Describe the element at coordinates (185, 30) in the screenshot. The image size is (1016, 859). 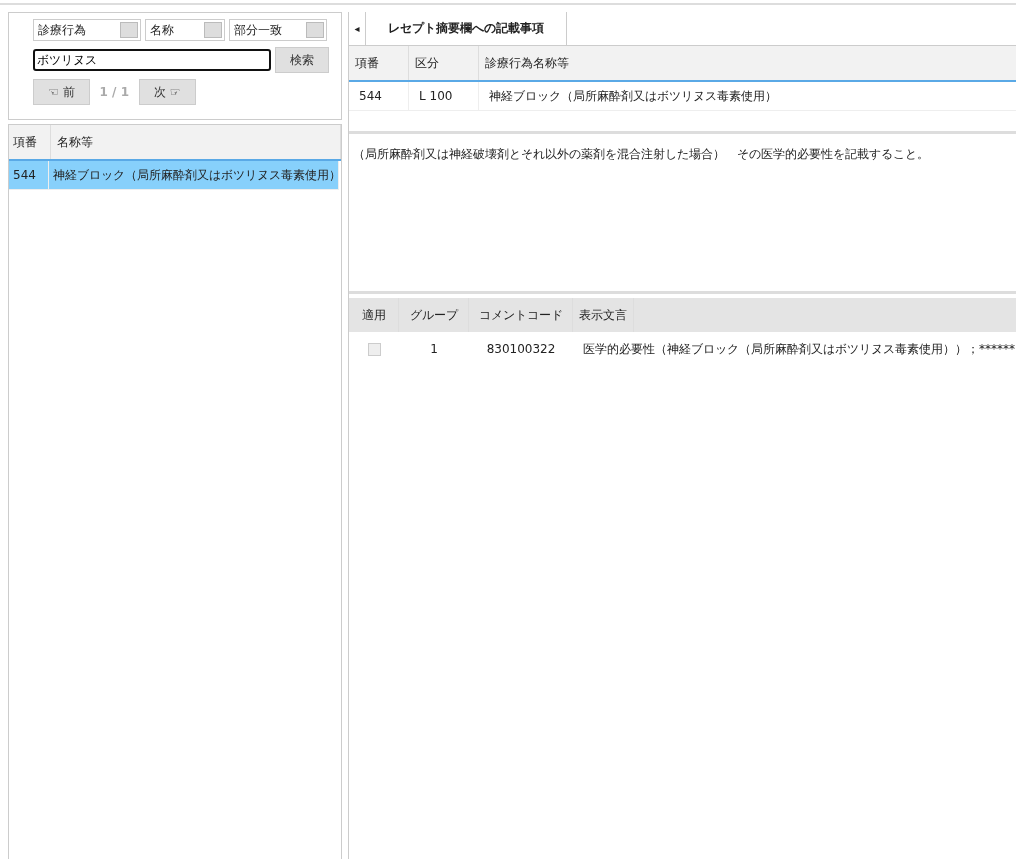
I see `dropdown: 名称` at that location.